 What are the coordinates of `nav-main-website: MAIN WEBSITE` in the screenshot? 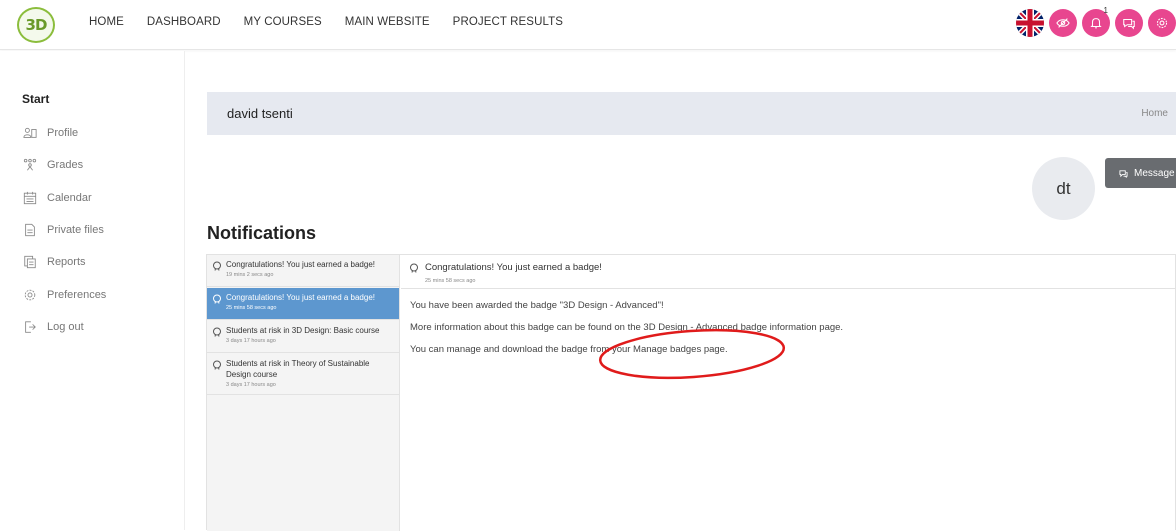 It's located at (387, 22).